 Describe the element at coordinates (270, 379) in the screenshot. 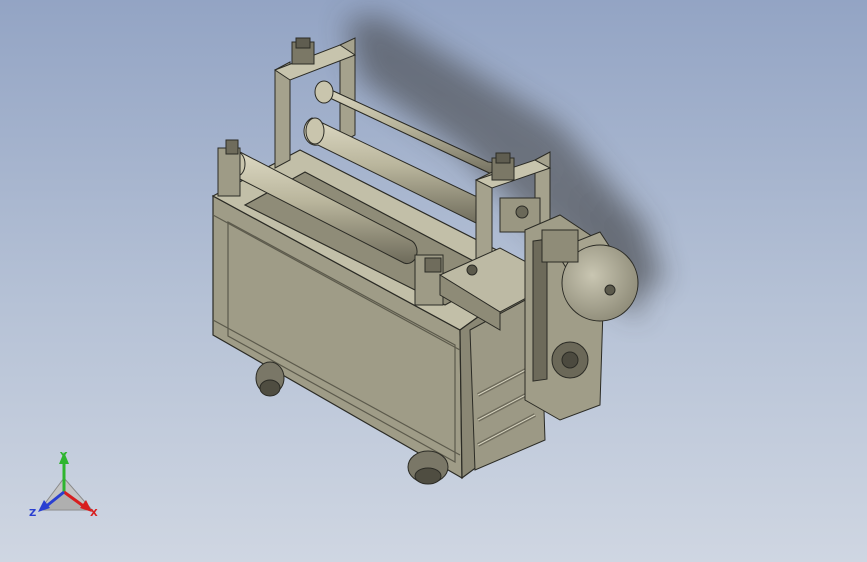

I see `caster-left-front` at that location.